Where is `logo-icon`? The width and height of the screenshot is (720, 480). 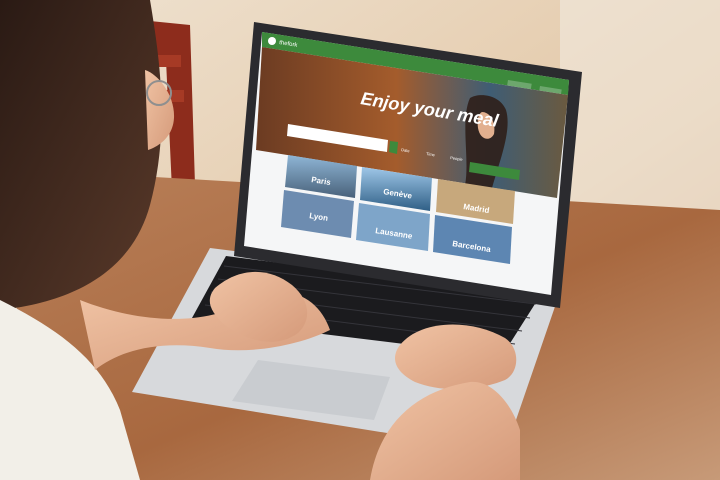 logo-icon is located at coordinates (272, 41).